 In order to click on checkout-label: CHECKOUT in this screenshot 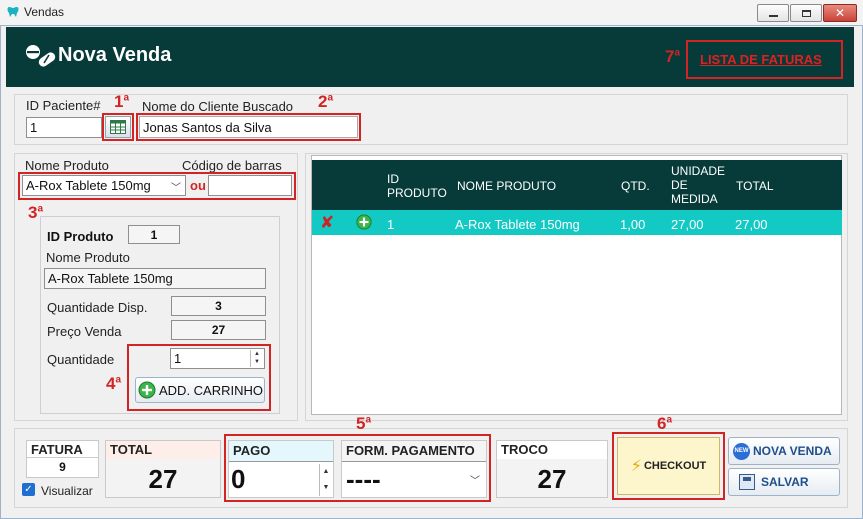, I will do `click(675, 466)`.